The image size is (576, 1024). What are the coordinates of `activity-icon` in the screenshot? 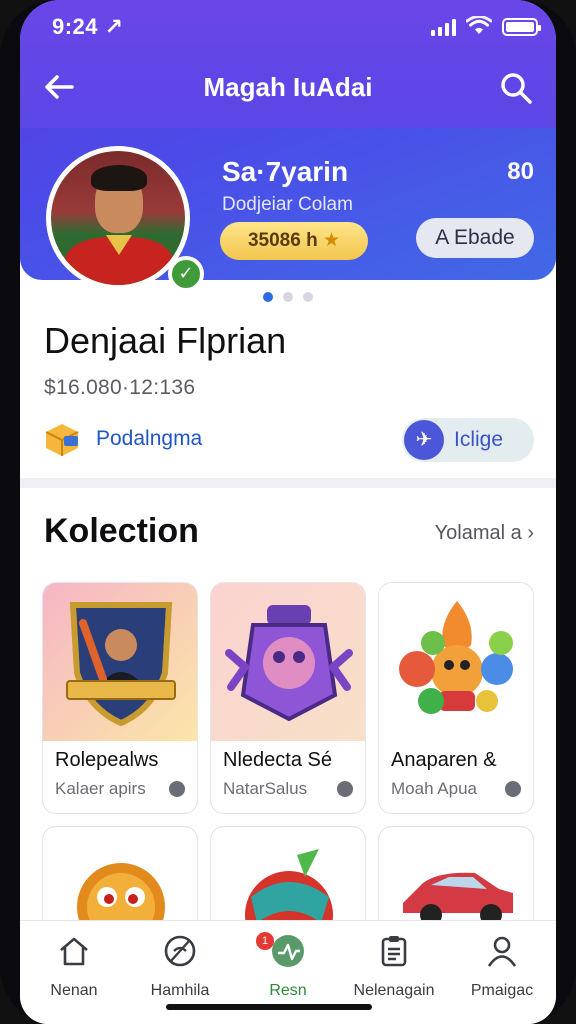 It's located at (288, 951).